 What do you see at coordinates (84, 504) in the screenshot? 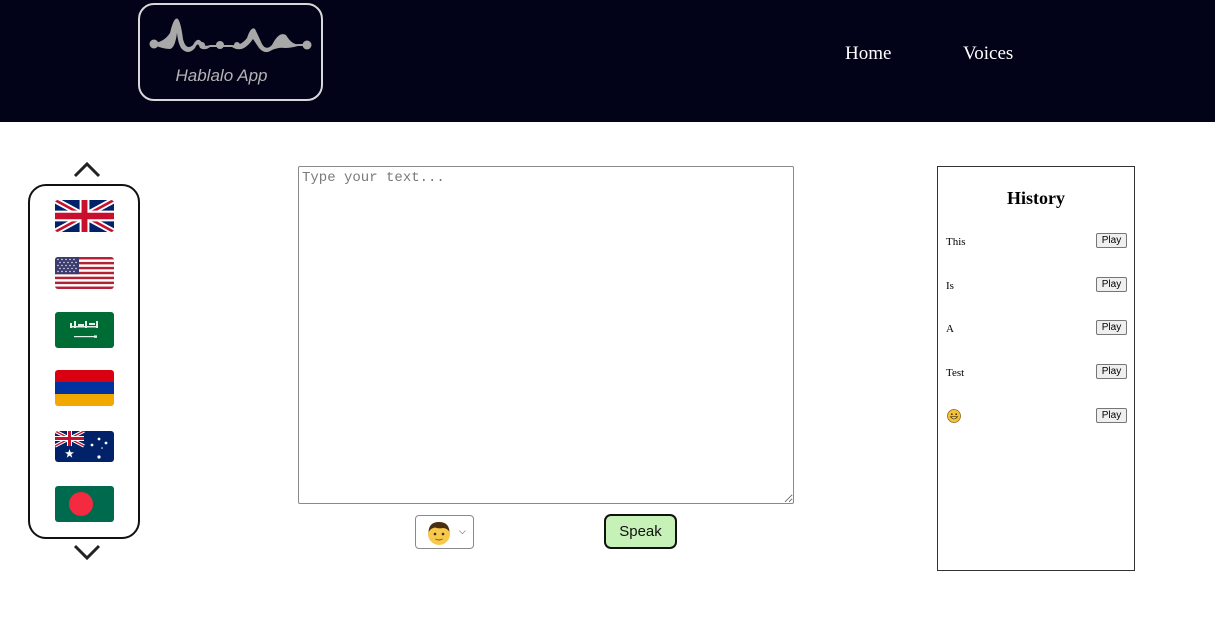
I see `bangladesh-flag-icon` at bounding box center [84, 504].